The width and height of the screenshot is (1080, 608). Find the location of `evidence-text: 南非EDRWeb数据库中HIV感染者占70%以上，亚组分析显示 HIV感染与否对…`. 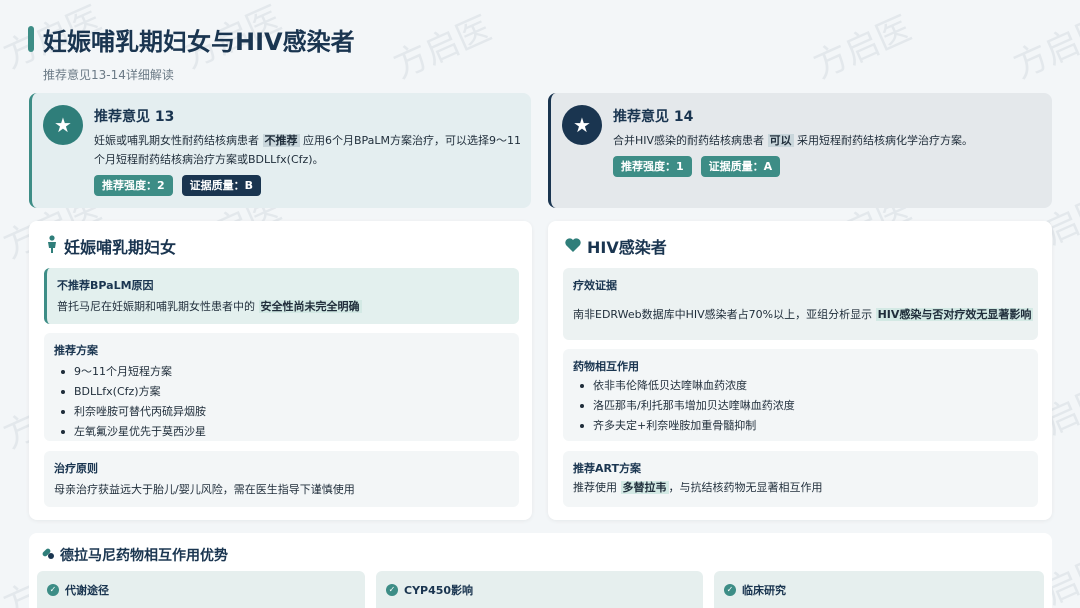

evidence-text: 南非EDRWeb数据库中HIV感染者占70%以上，亚组分析显示 HIV感染与否对… is located at coordinates (803, 314).